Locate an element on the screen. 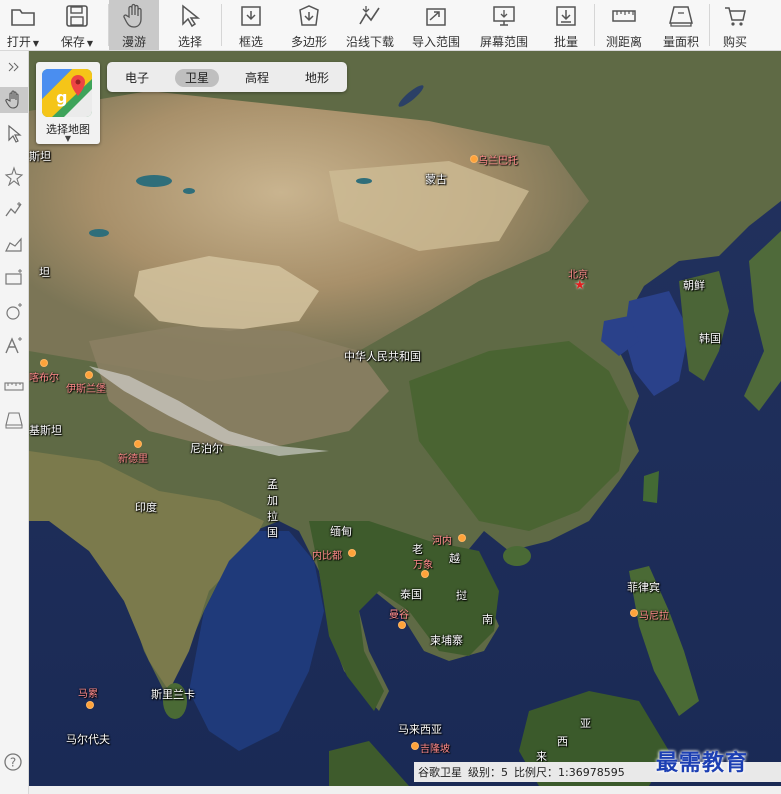 This screenshot has width=781, height=794. line-download-icon is located at coordinates (370, 16).